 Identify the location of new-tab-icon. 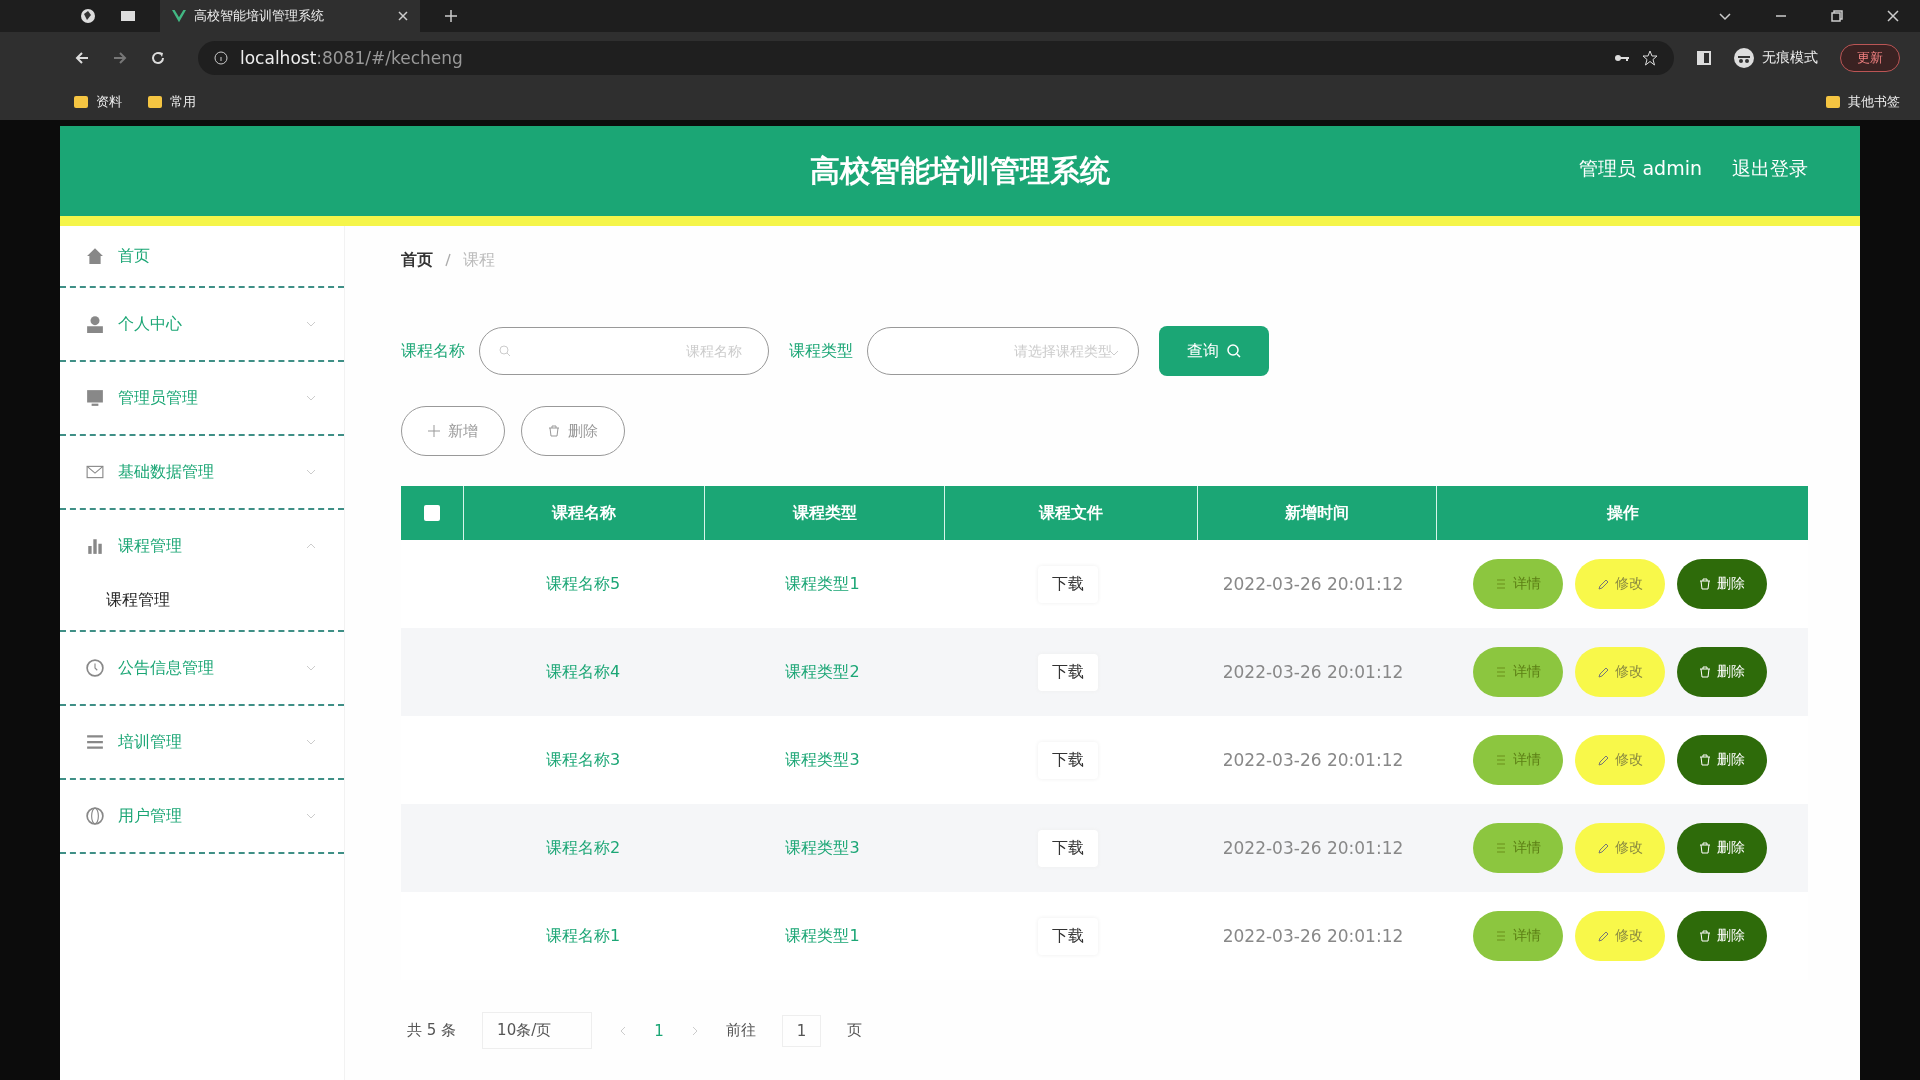
(451, 16).